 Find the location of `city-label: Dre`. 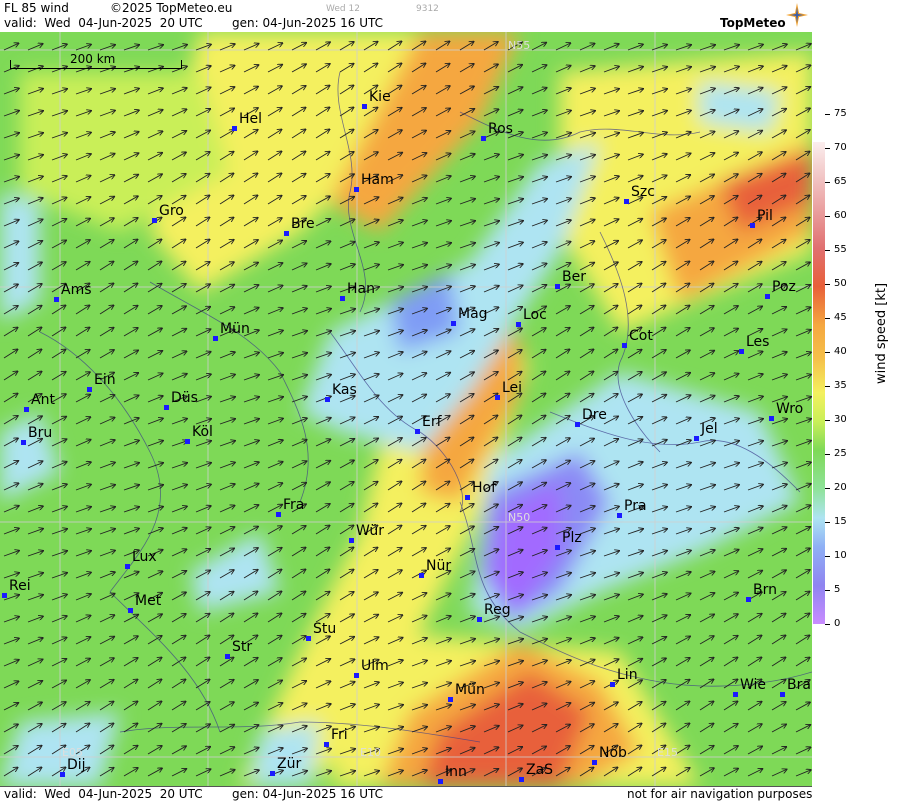

city-label: Dre is located at coordinates (594, 415).